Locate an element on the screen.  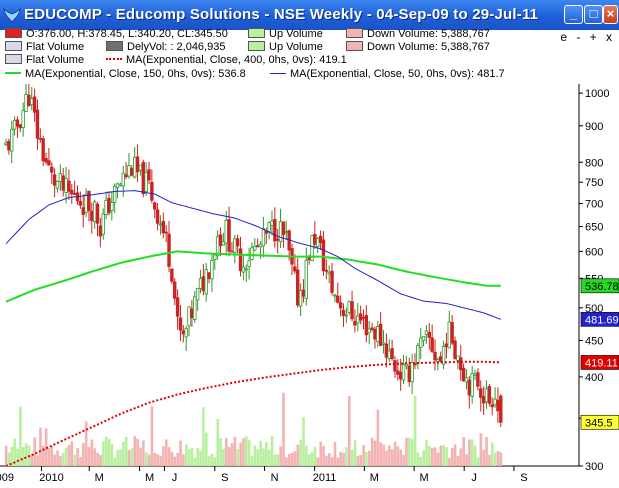
x-tick-label: 2011 is located at coordinates (325, 478).